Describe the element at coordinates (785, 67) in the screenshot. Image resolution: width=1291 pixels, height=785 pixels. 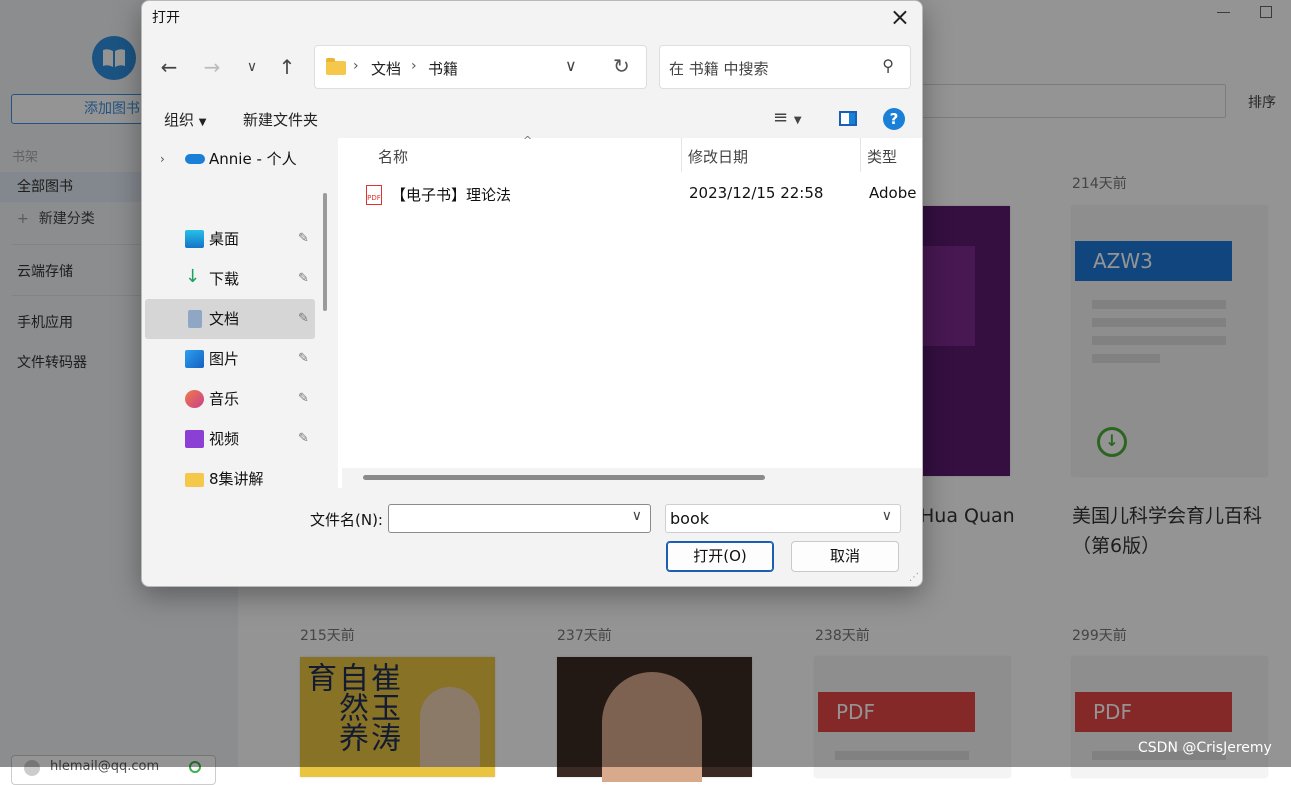
I see `search-input: 在 书籍 中搜索 ⚲` at that location.